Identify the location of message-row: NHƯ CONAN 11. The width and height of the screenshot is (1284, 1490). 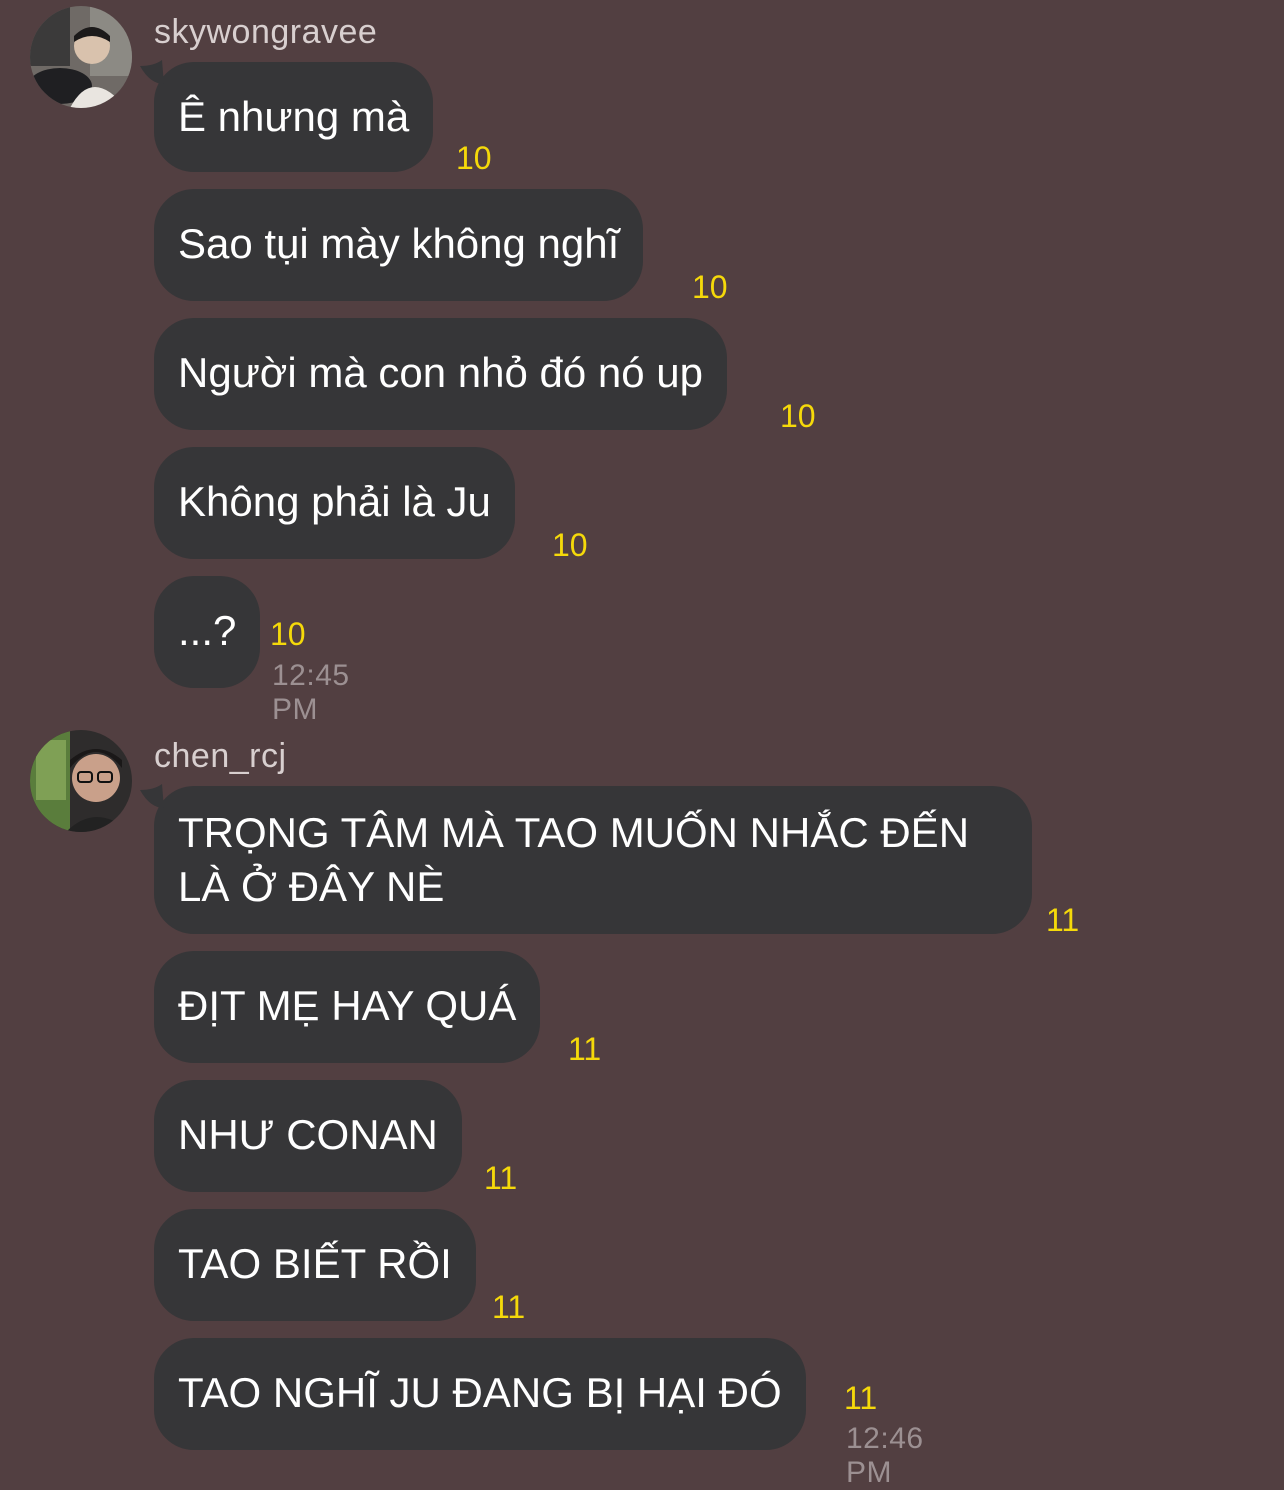
(335, 1138).